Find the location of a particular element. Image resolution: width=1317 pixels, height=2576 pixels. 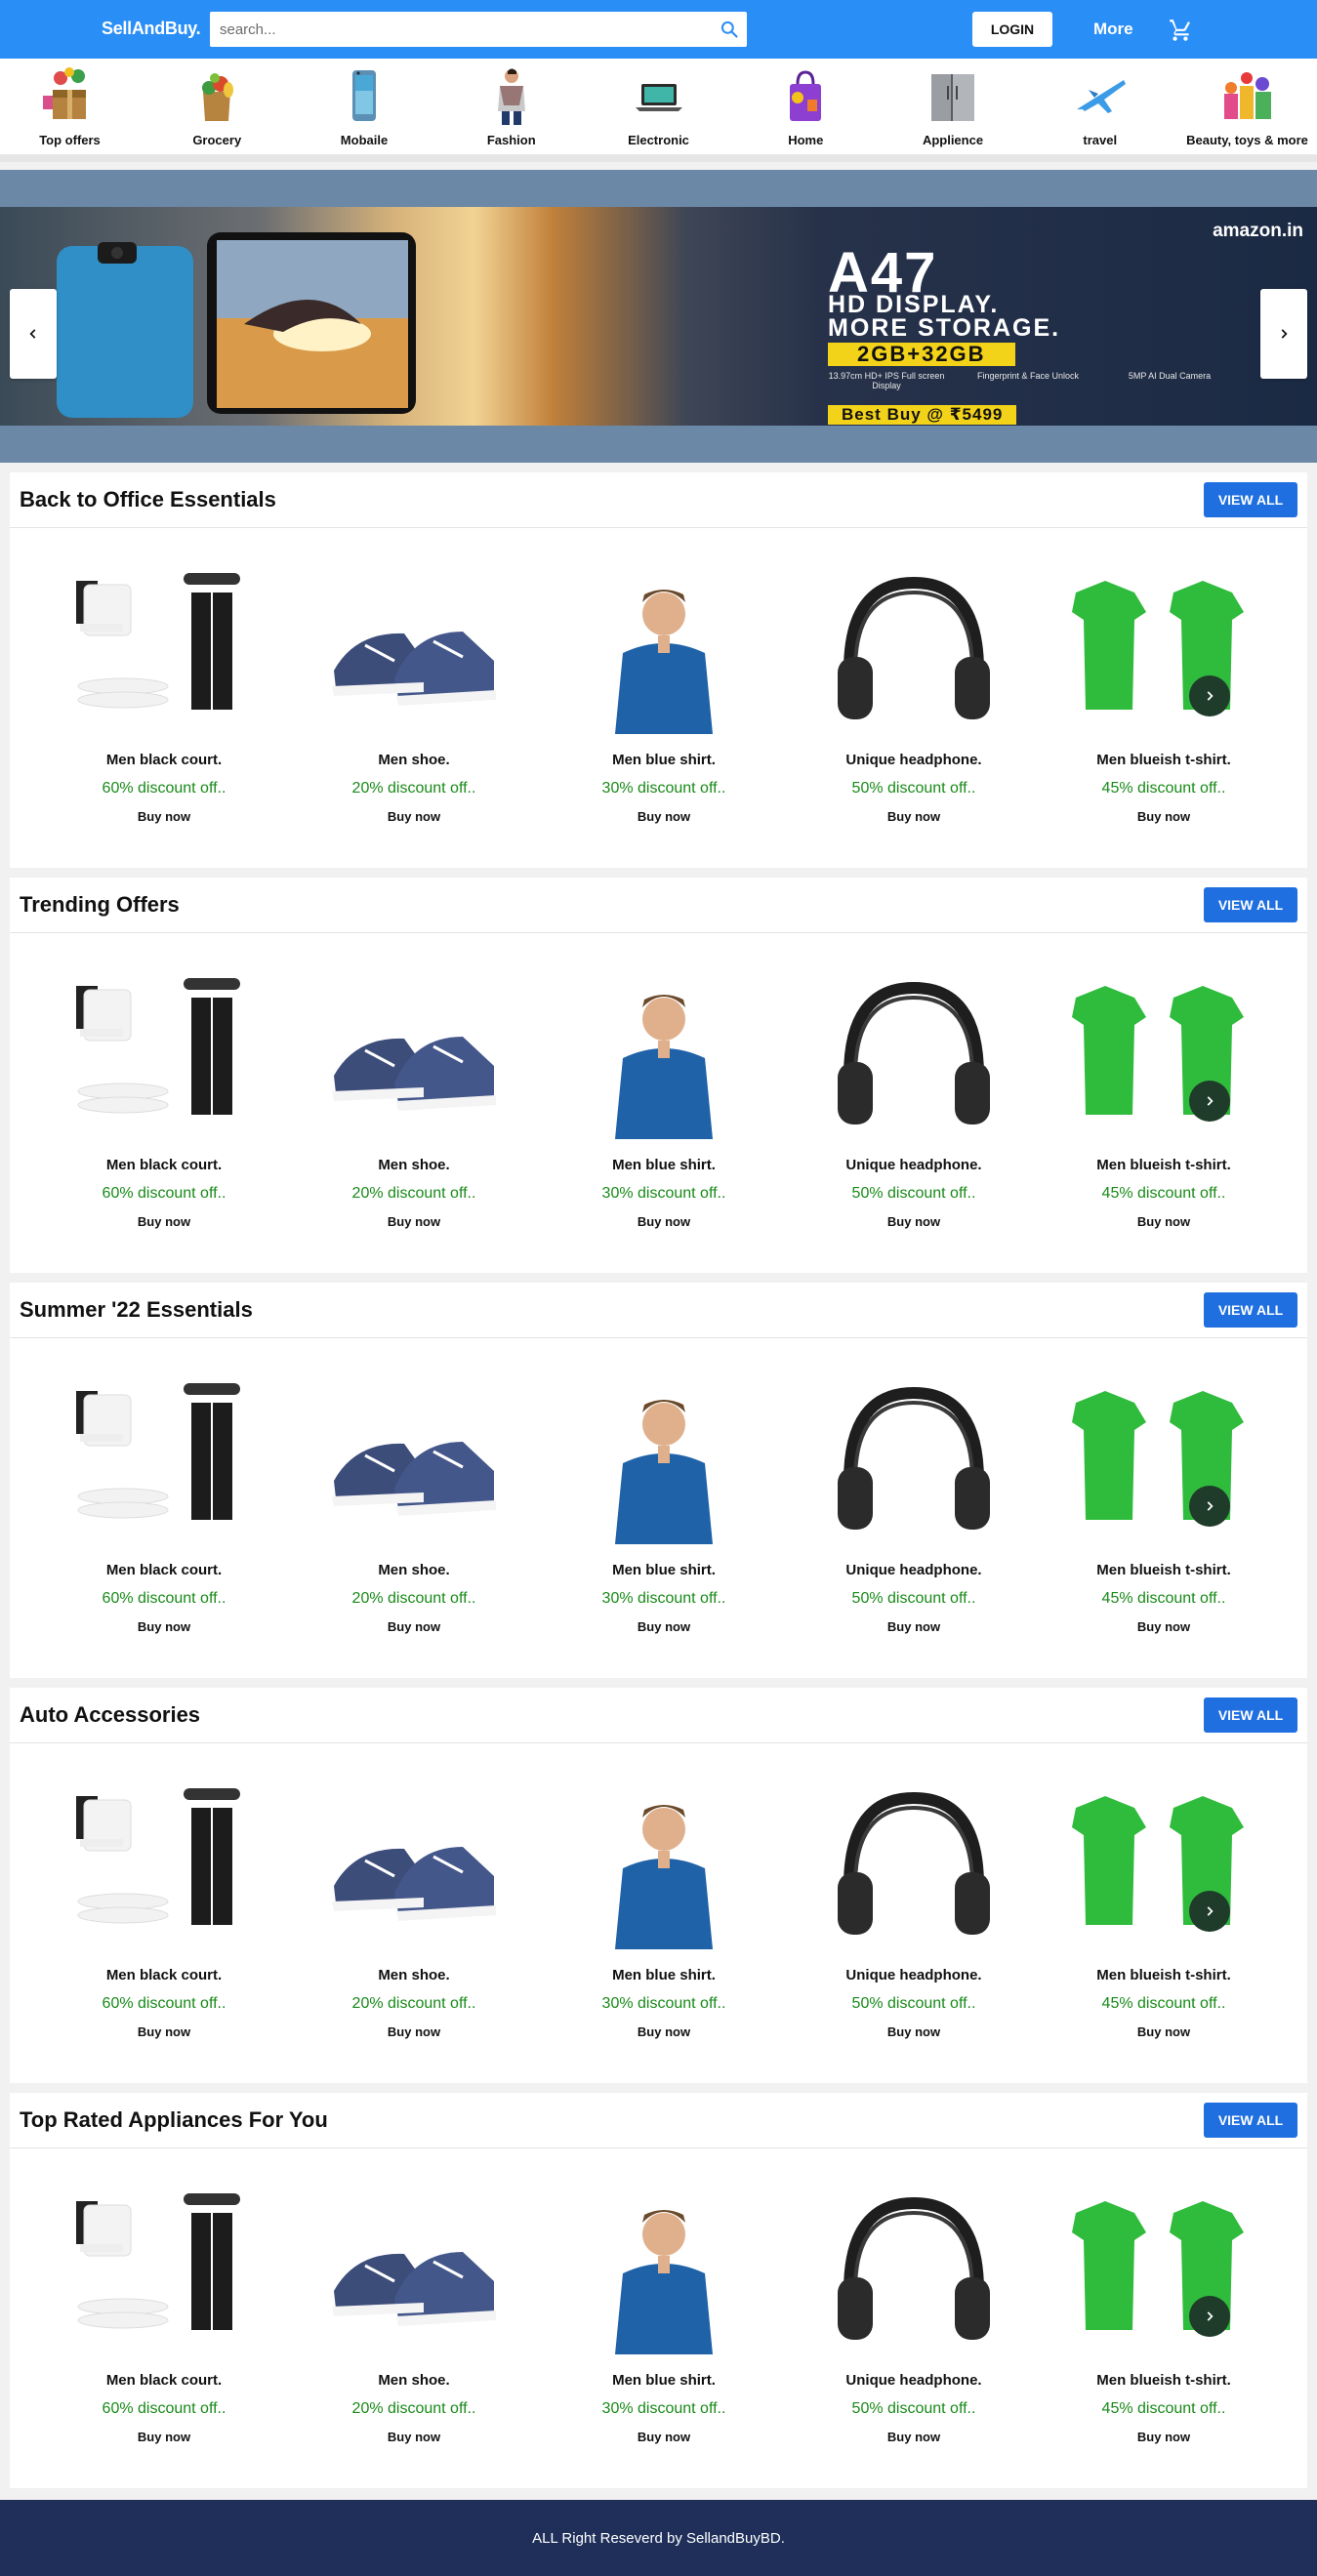

category-grocery: Grocery is located at coordinates (217, 106).